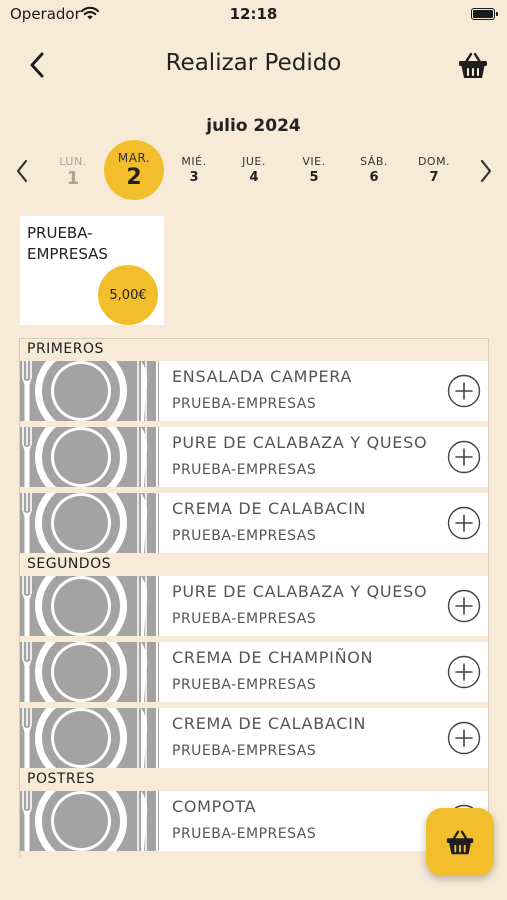  Describe the element at coordinates (22, 171) in the screenshot. I see `prev-week-button` at that location.